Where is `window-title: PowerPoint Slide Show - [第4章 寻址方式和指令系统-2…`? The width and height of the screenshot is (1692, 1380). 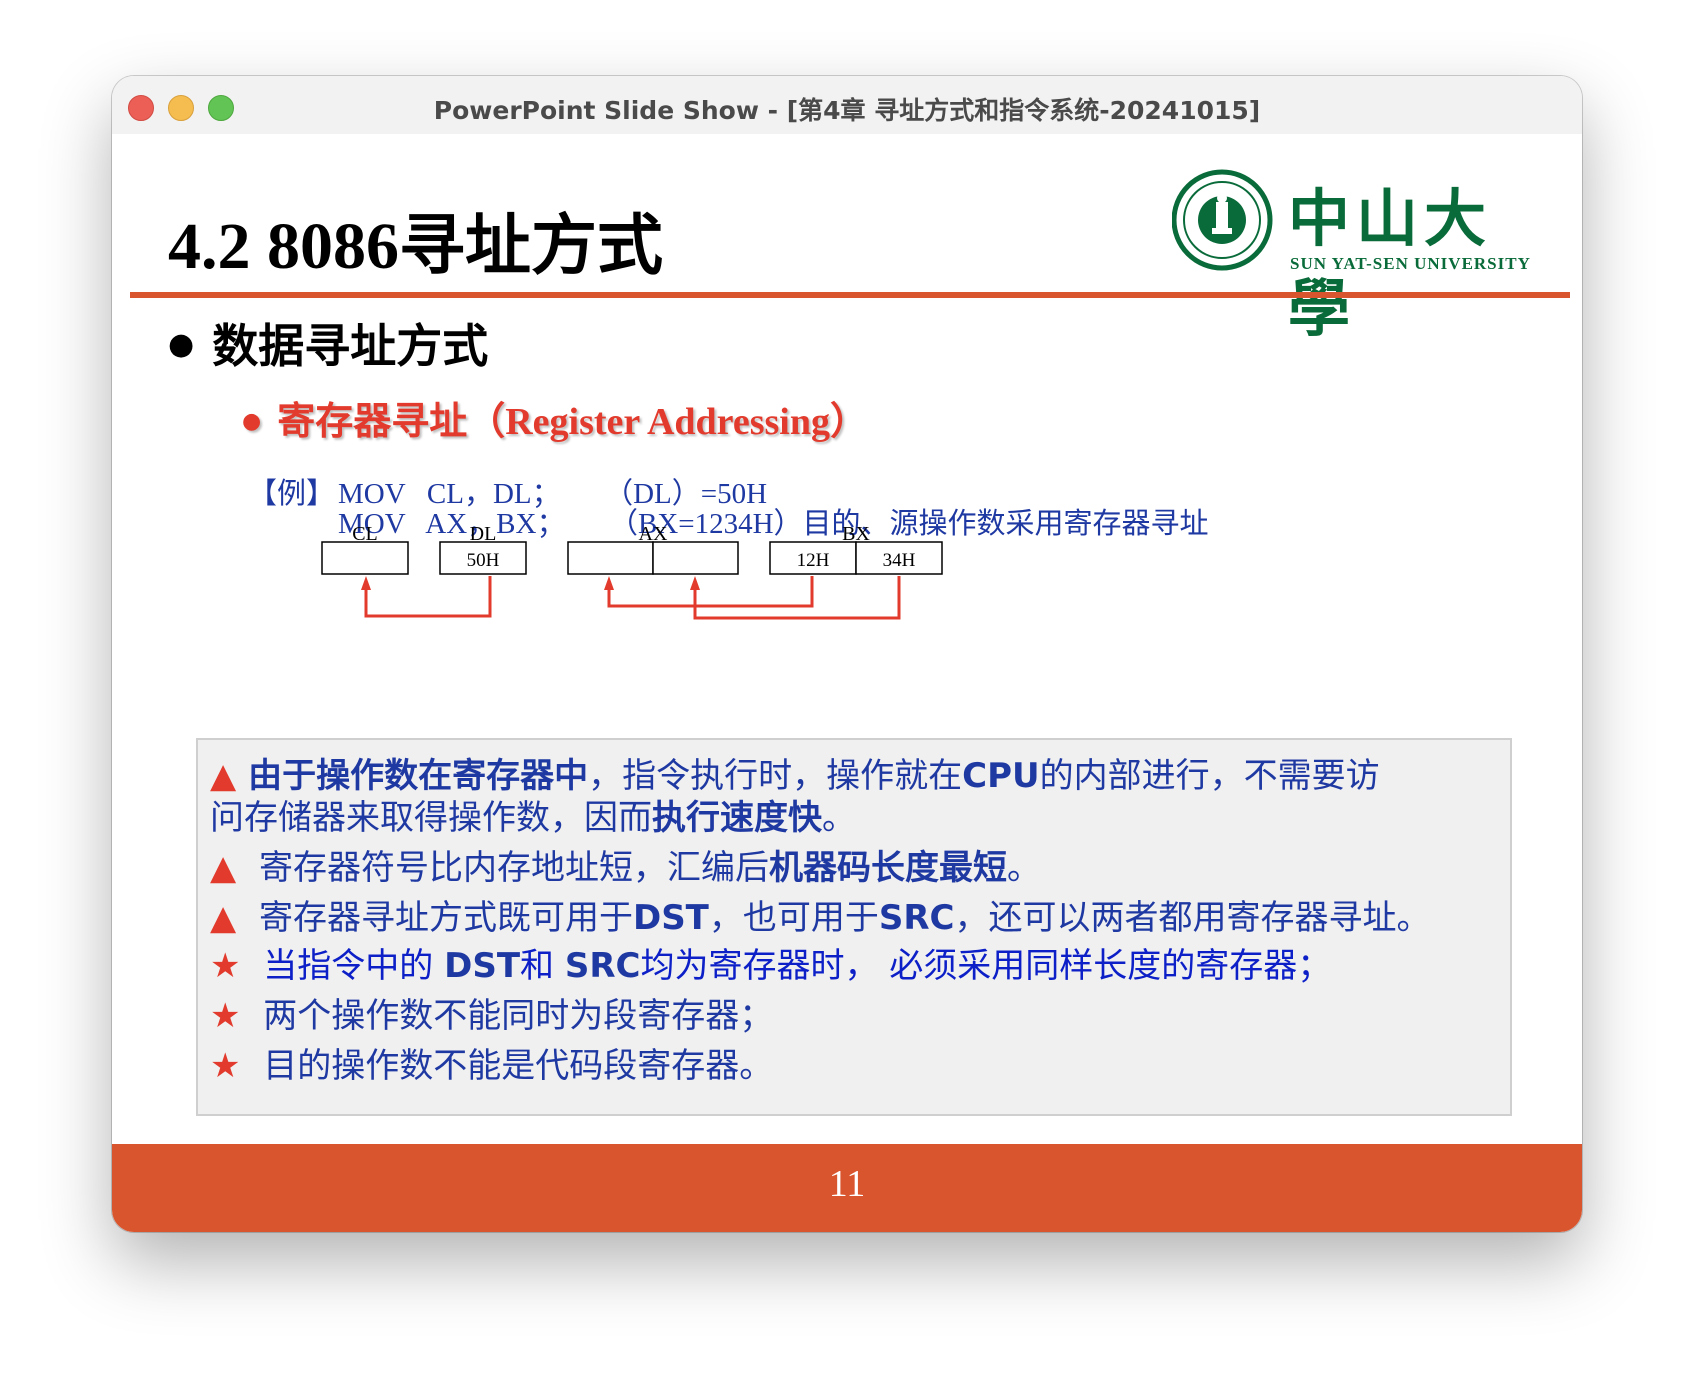 window-title: PowerPoint Slide Show - [第4章 寻址方式和指令系统-2… is located at coordinates (847, 110).